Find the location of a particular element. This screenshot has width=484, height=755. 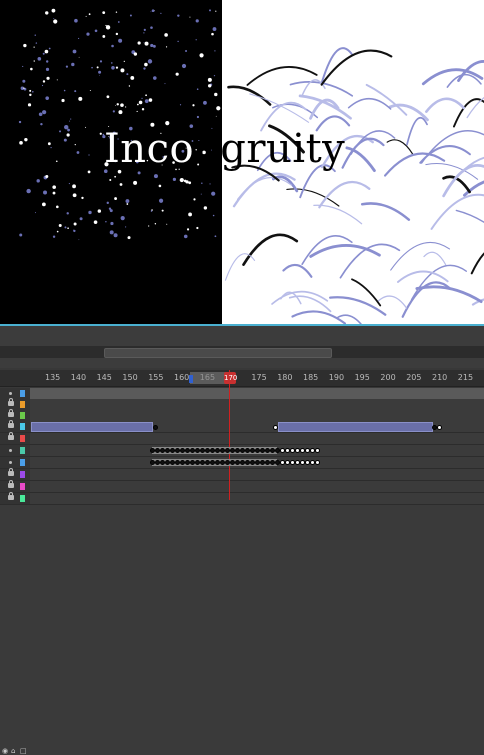

title-left-part: Inco is located at coordinates (149, 149).